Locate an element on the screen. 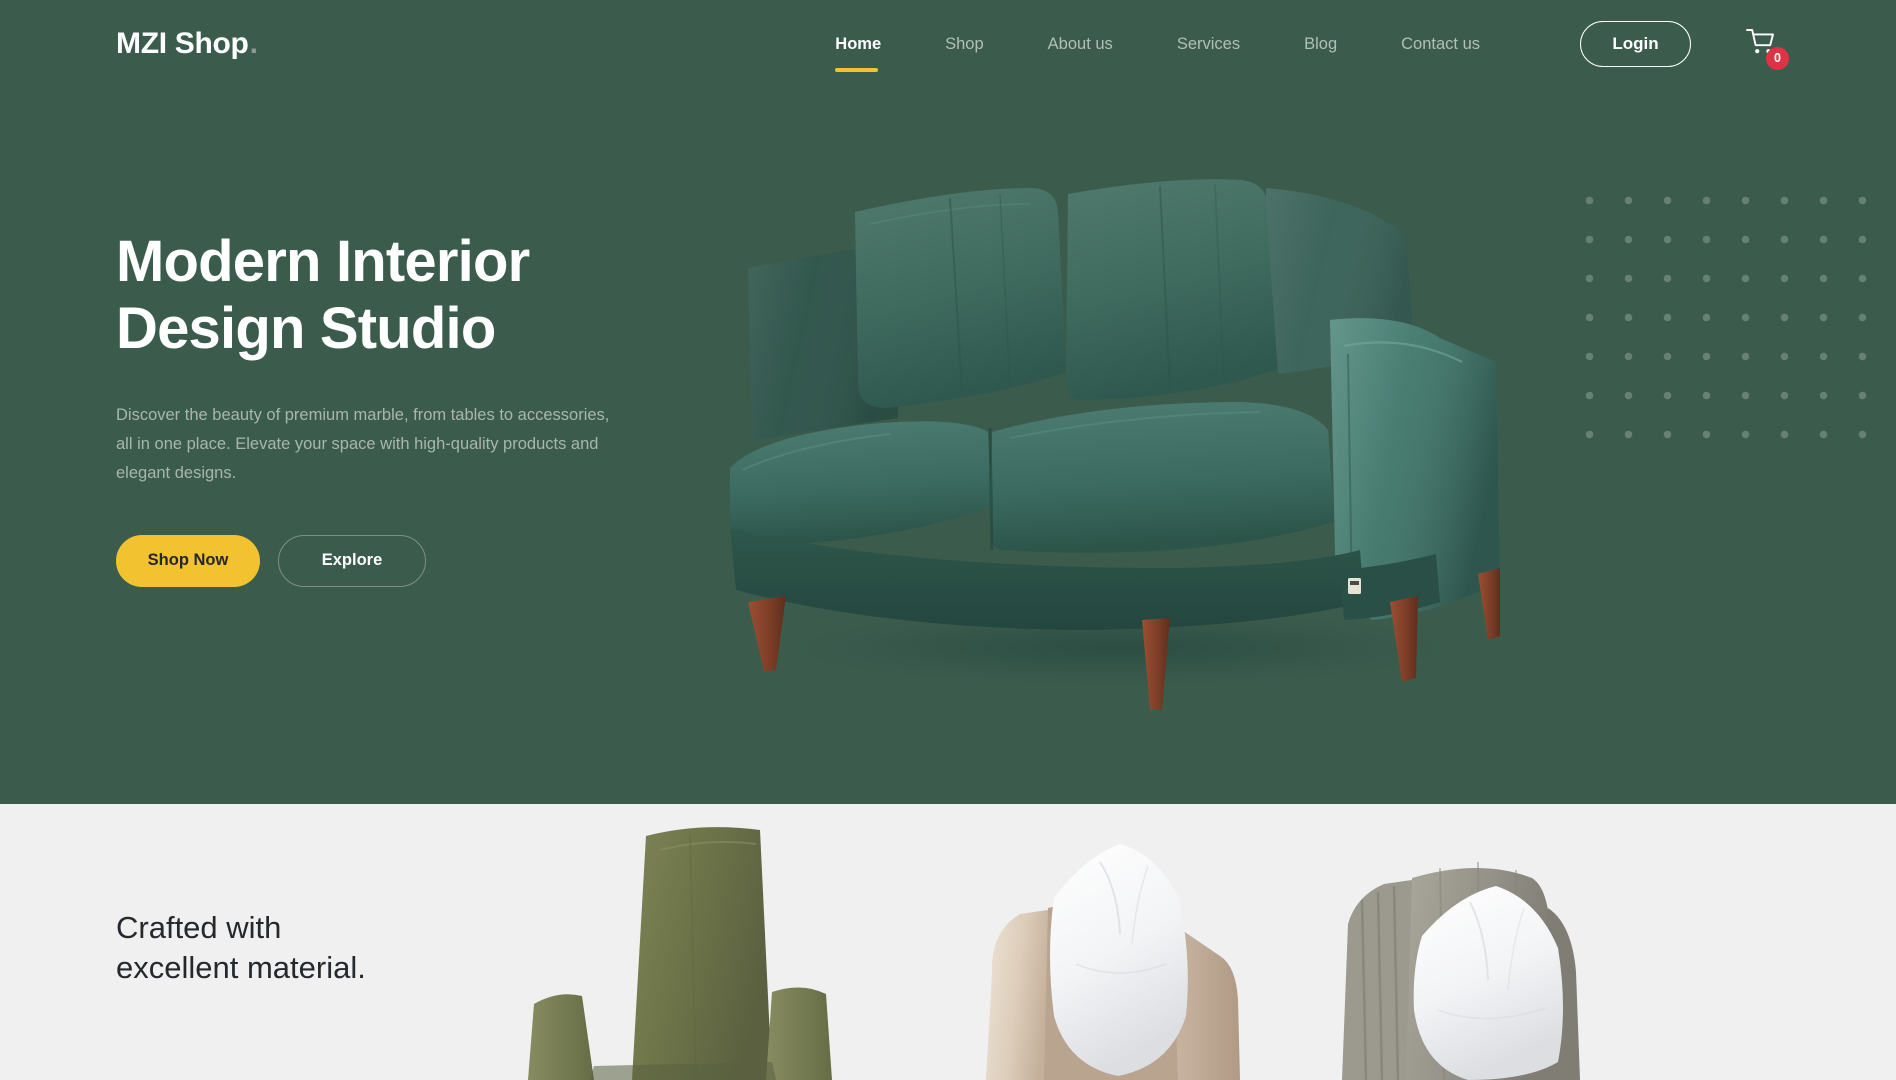 Image resolution: width=1896 pixels, height=1080 pixels. active-nav-underline is located at coordinates (857, 70).